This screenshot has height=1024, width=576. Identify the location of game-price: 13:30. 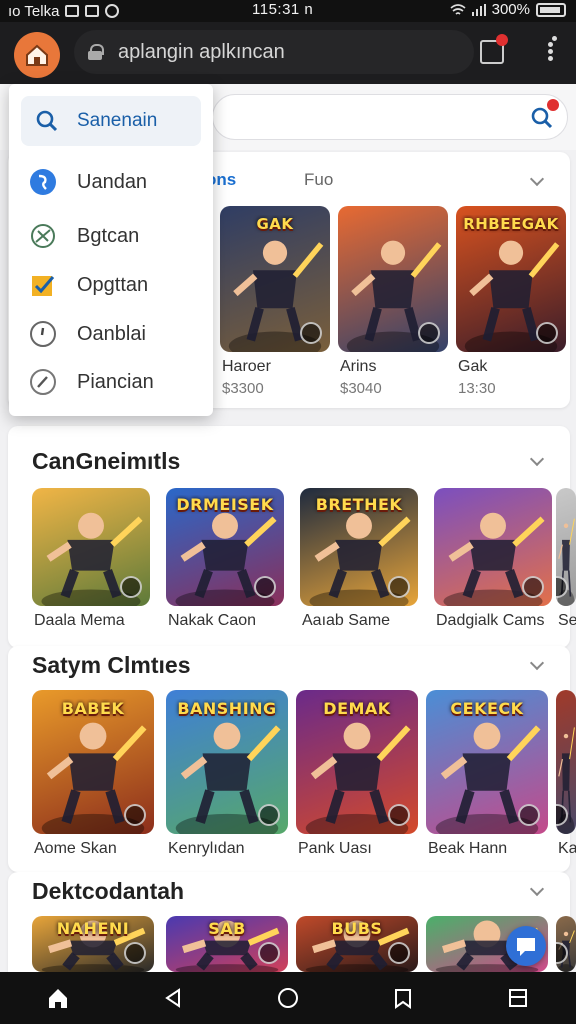
(477, 388).